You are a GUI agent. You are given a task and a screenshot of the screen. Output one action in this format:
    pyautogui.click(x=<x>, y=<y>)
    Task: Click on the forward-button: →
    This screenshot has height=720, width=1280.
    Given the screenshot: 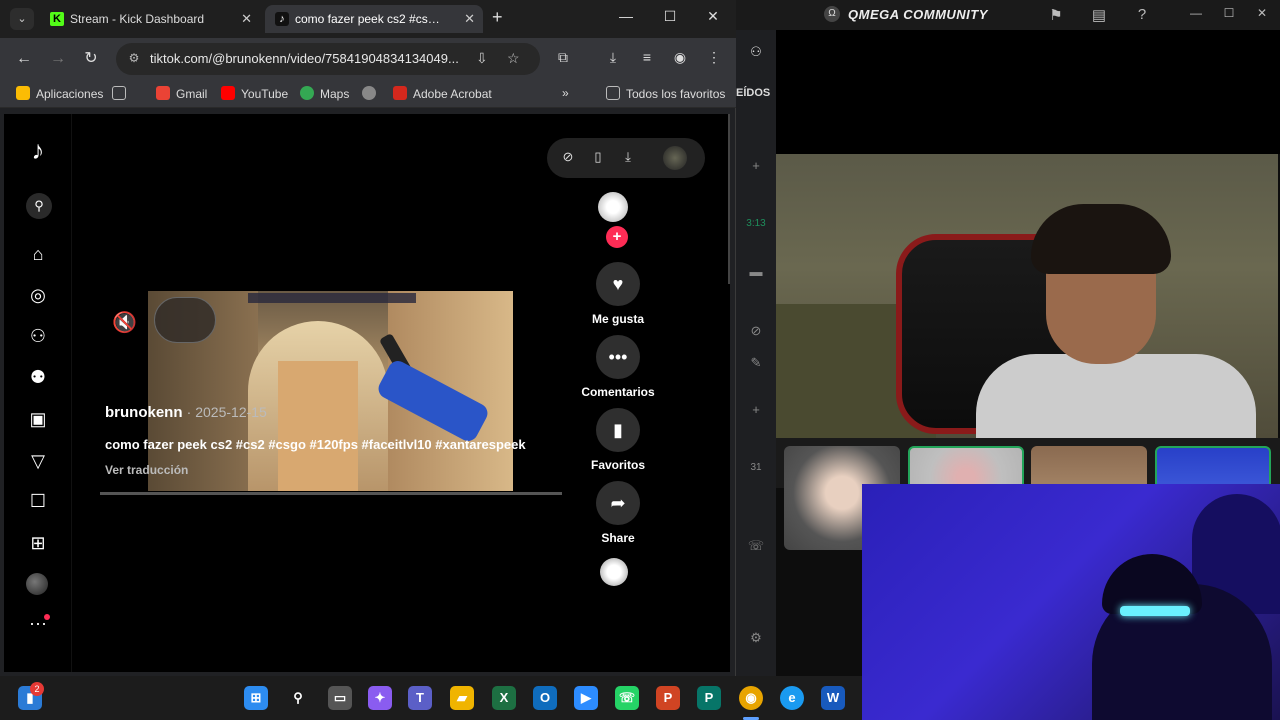 What is the action you would take?
    pyautogui.click(x=58, y=59)
    